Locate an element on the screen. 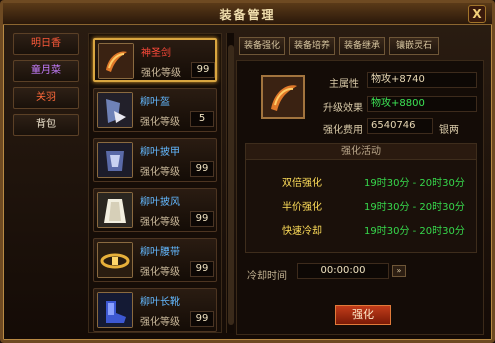 Image resolution: width=495 pixels, height=343 pixels. cost-unit: 银两 is located at coordinates (449, 130).